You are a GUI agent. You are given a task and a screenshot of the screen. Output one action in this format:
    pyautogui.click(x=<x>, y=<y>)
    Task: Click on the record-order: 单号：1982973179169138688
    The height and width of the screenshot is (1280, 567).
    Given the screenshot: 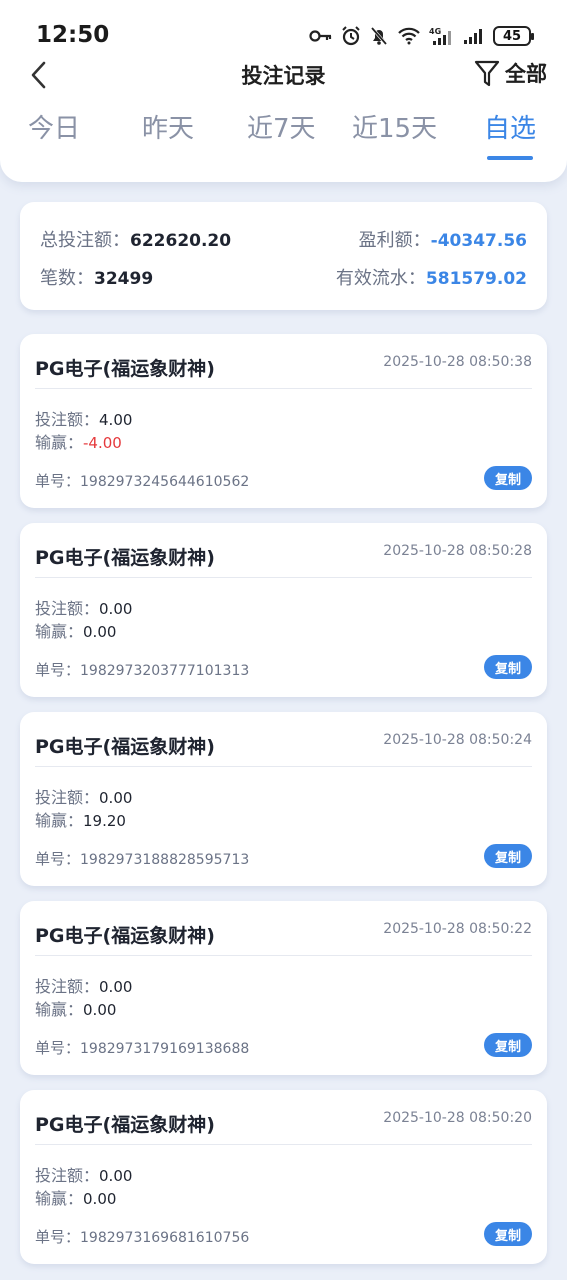 What is the action you would take?
    pyautogui.click(x=142, y=1047)
    